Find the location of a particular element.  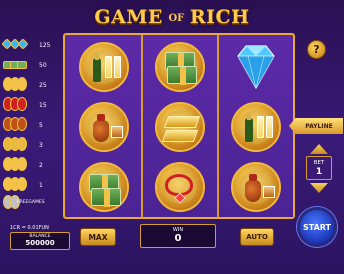

payline-label: PAYLINE is located at coordinates (319, 126).